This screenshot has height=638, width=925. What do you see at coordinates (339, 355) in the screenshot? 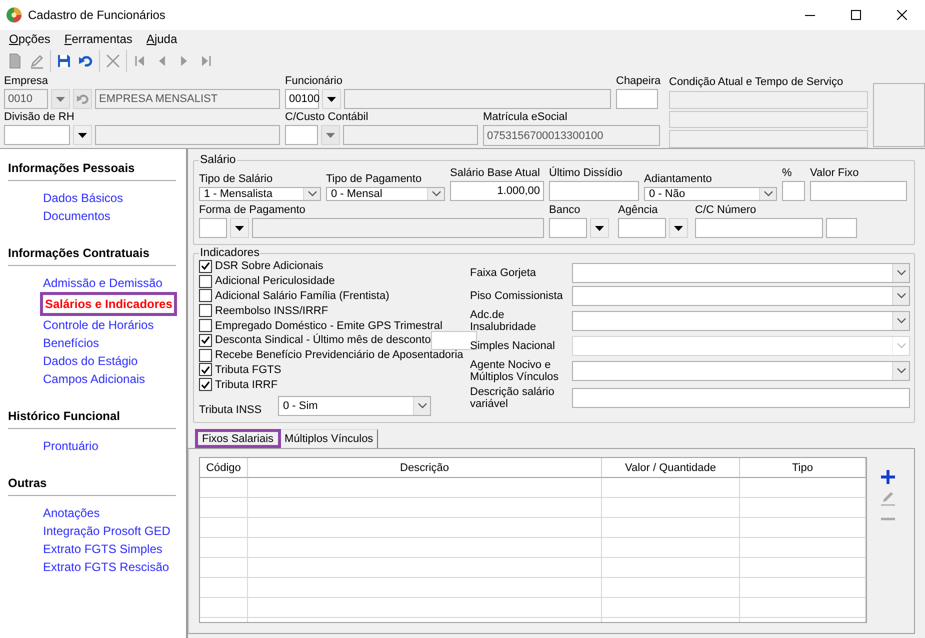
I see `checkbox-label: Recebe Benefício Previdenciário de Aposentadoria` at bounding box center [339, 355].